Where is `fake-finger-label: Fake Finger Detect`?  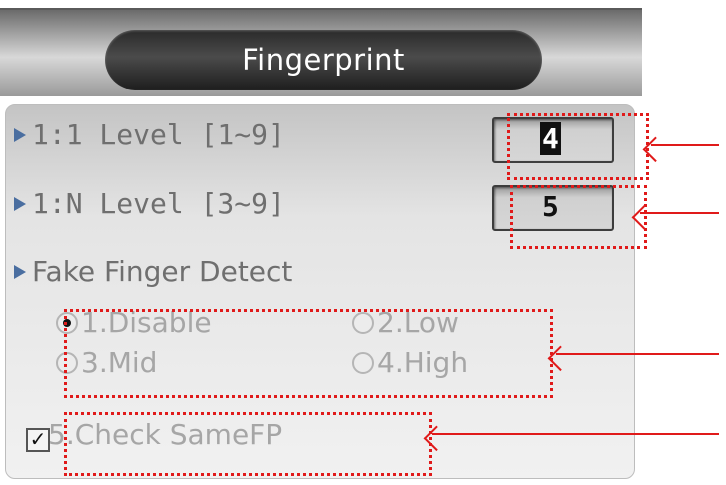 fake-finger-label: Fake Finger Detect is located at coordinates (162, 271).